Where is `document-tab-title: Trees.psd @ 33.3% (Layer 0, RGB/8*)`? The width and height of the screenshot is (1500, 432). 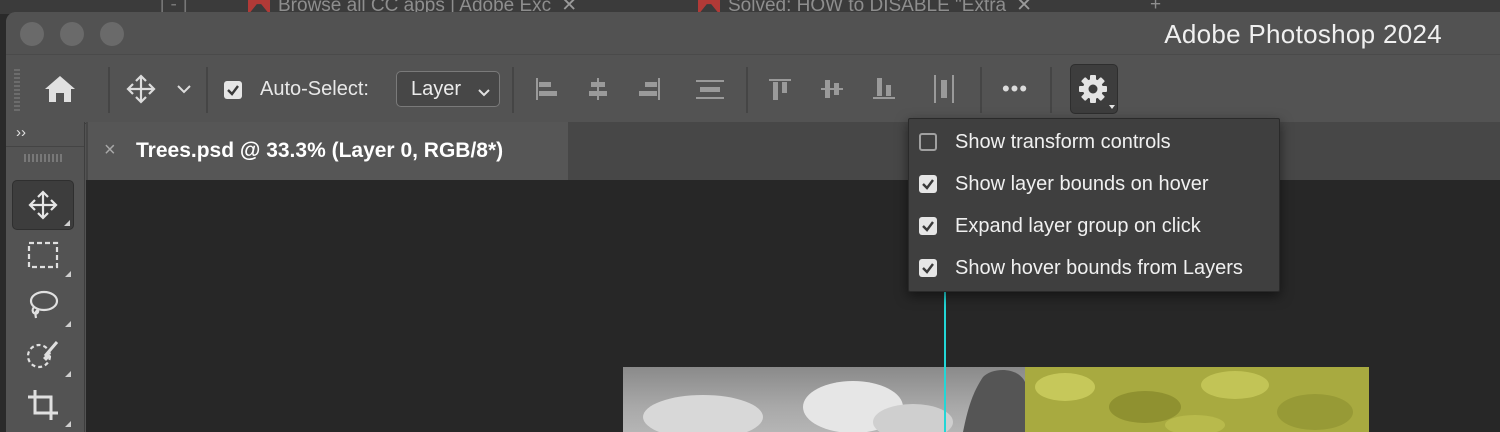 document-tab-title: Trees.psd @ 33.3% (Layer 0, RGB/8*) is located at coordinates (320, 150).